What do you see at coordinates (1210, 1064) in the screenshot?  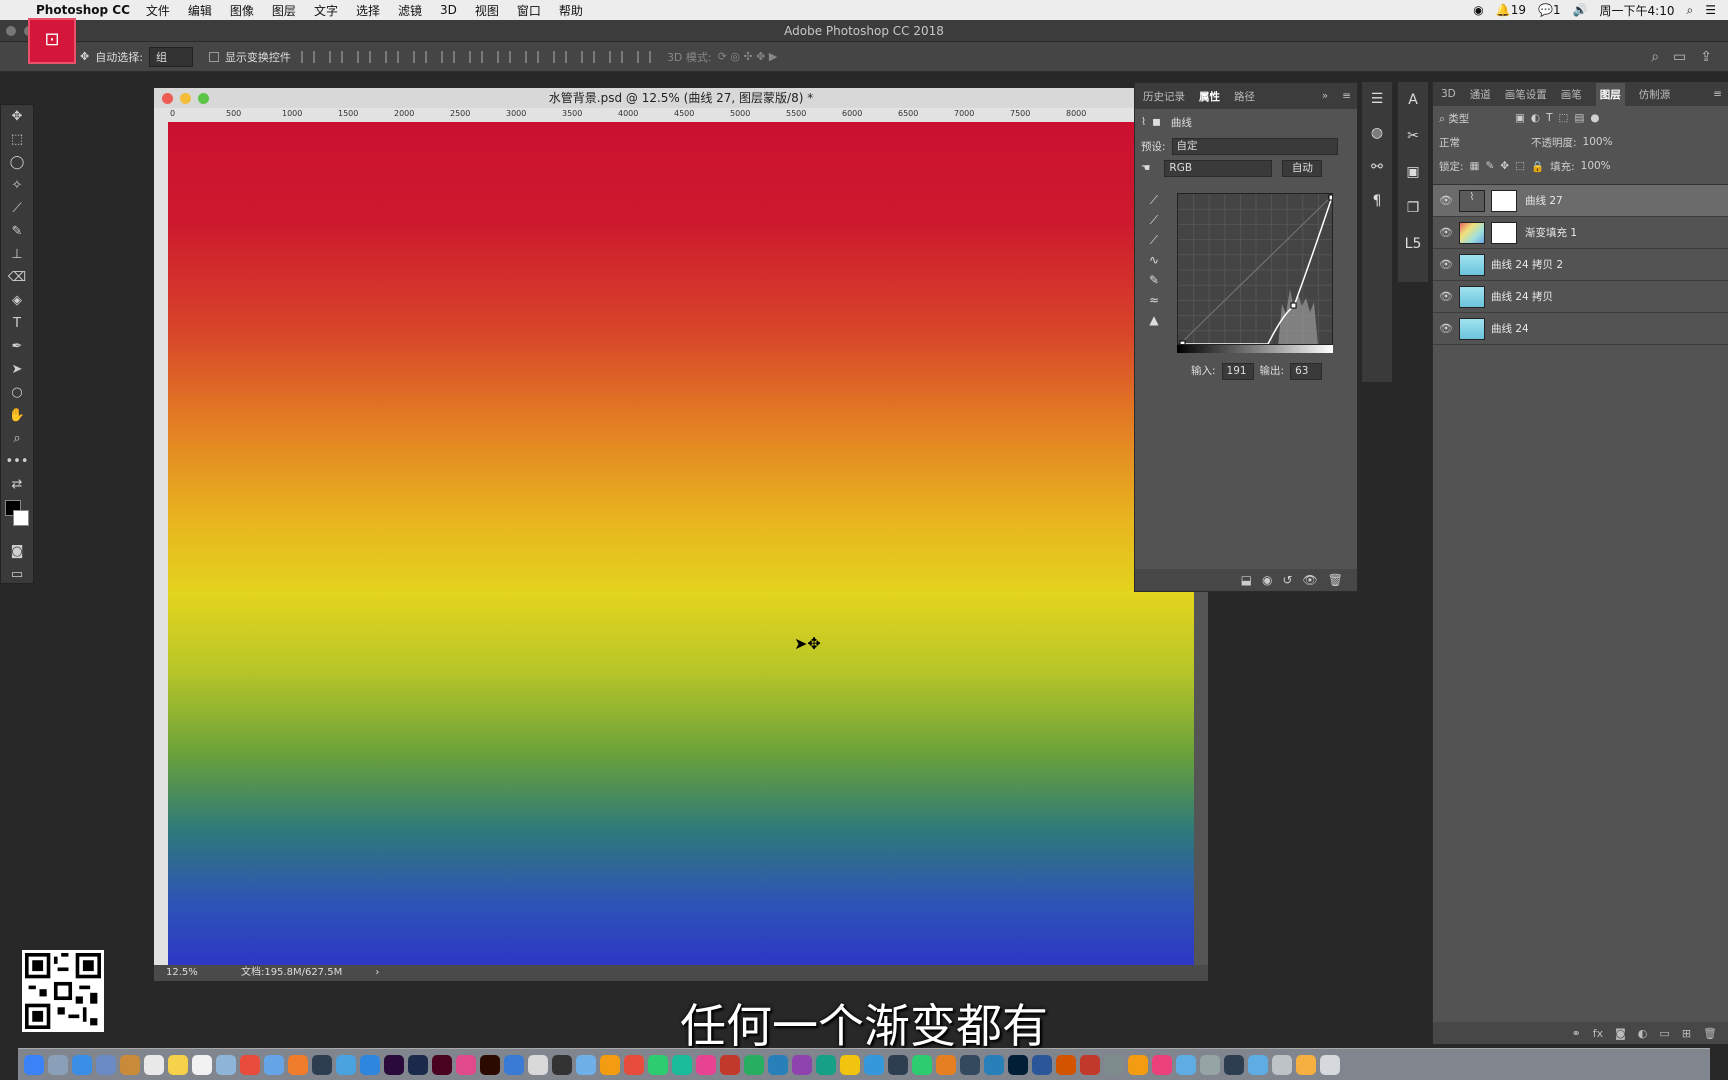 I see `settings-app-icon` at bounding box center [1210, 1064].